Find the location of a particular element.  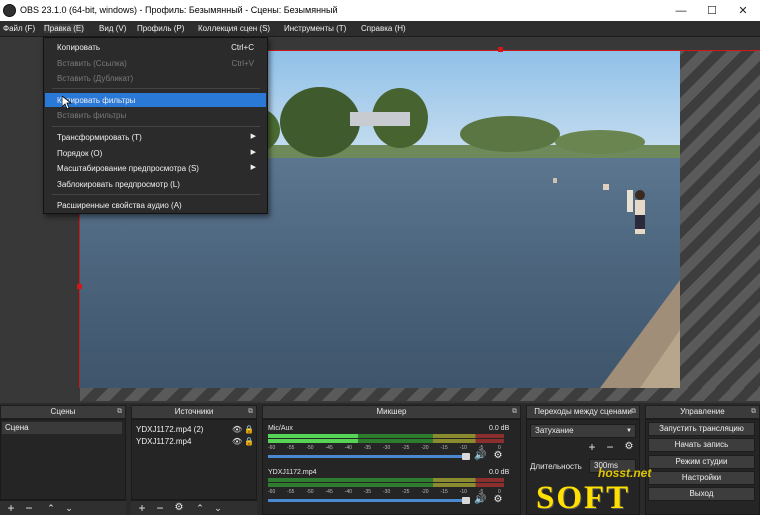

start-streaming-button: Запустить трансляцию is located at coordinates (701, 429).